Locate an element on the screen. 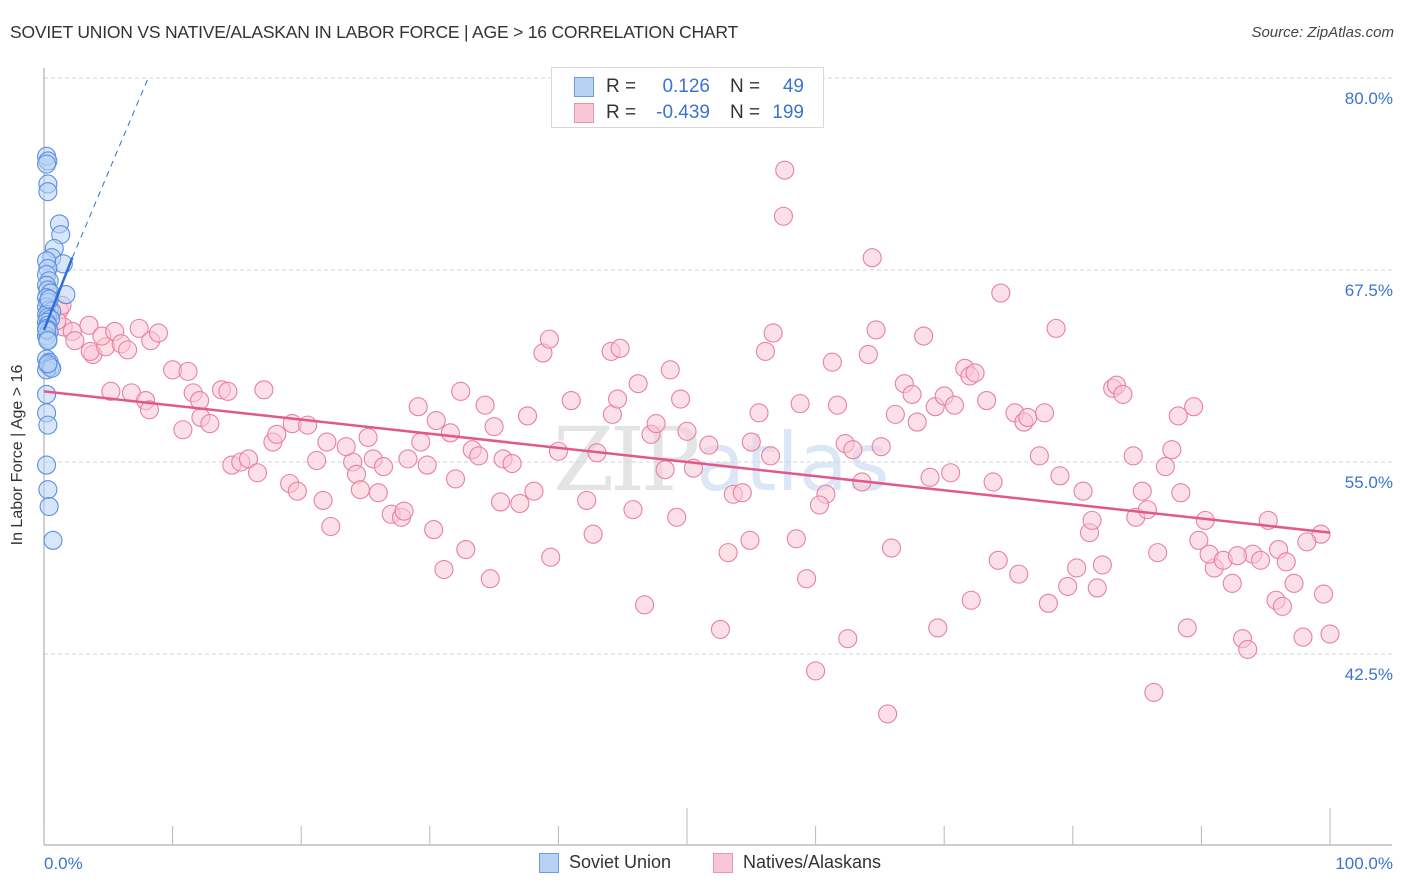  y-axis-label: In Labor Force | Age > 16 is located at coordinates (17, 455).